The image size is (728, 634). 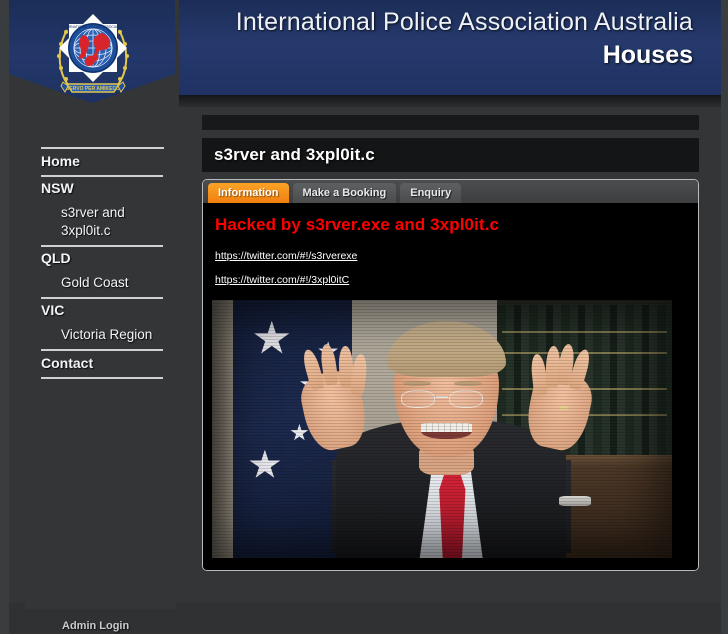 What do you see at coordinates (102, 283) in the screenshot?
I see `sidebar-item-gold-coast-label: Gold Coast` at bounding box center [102, 283].